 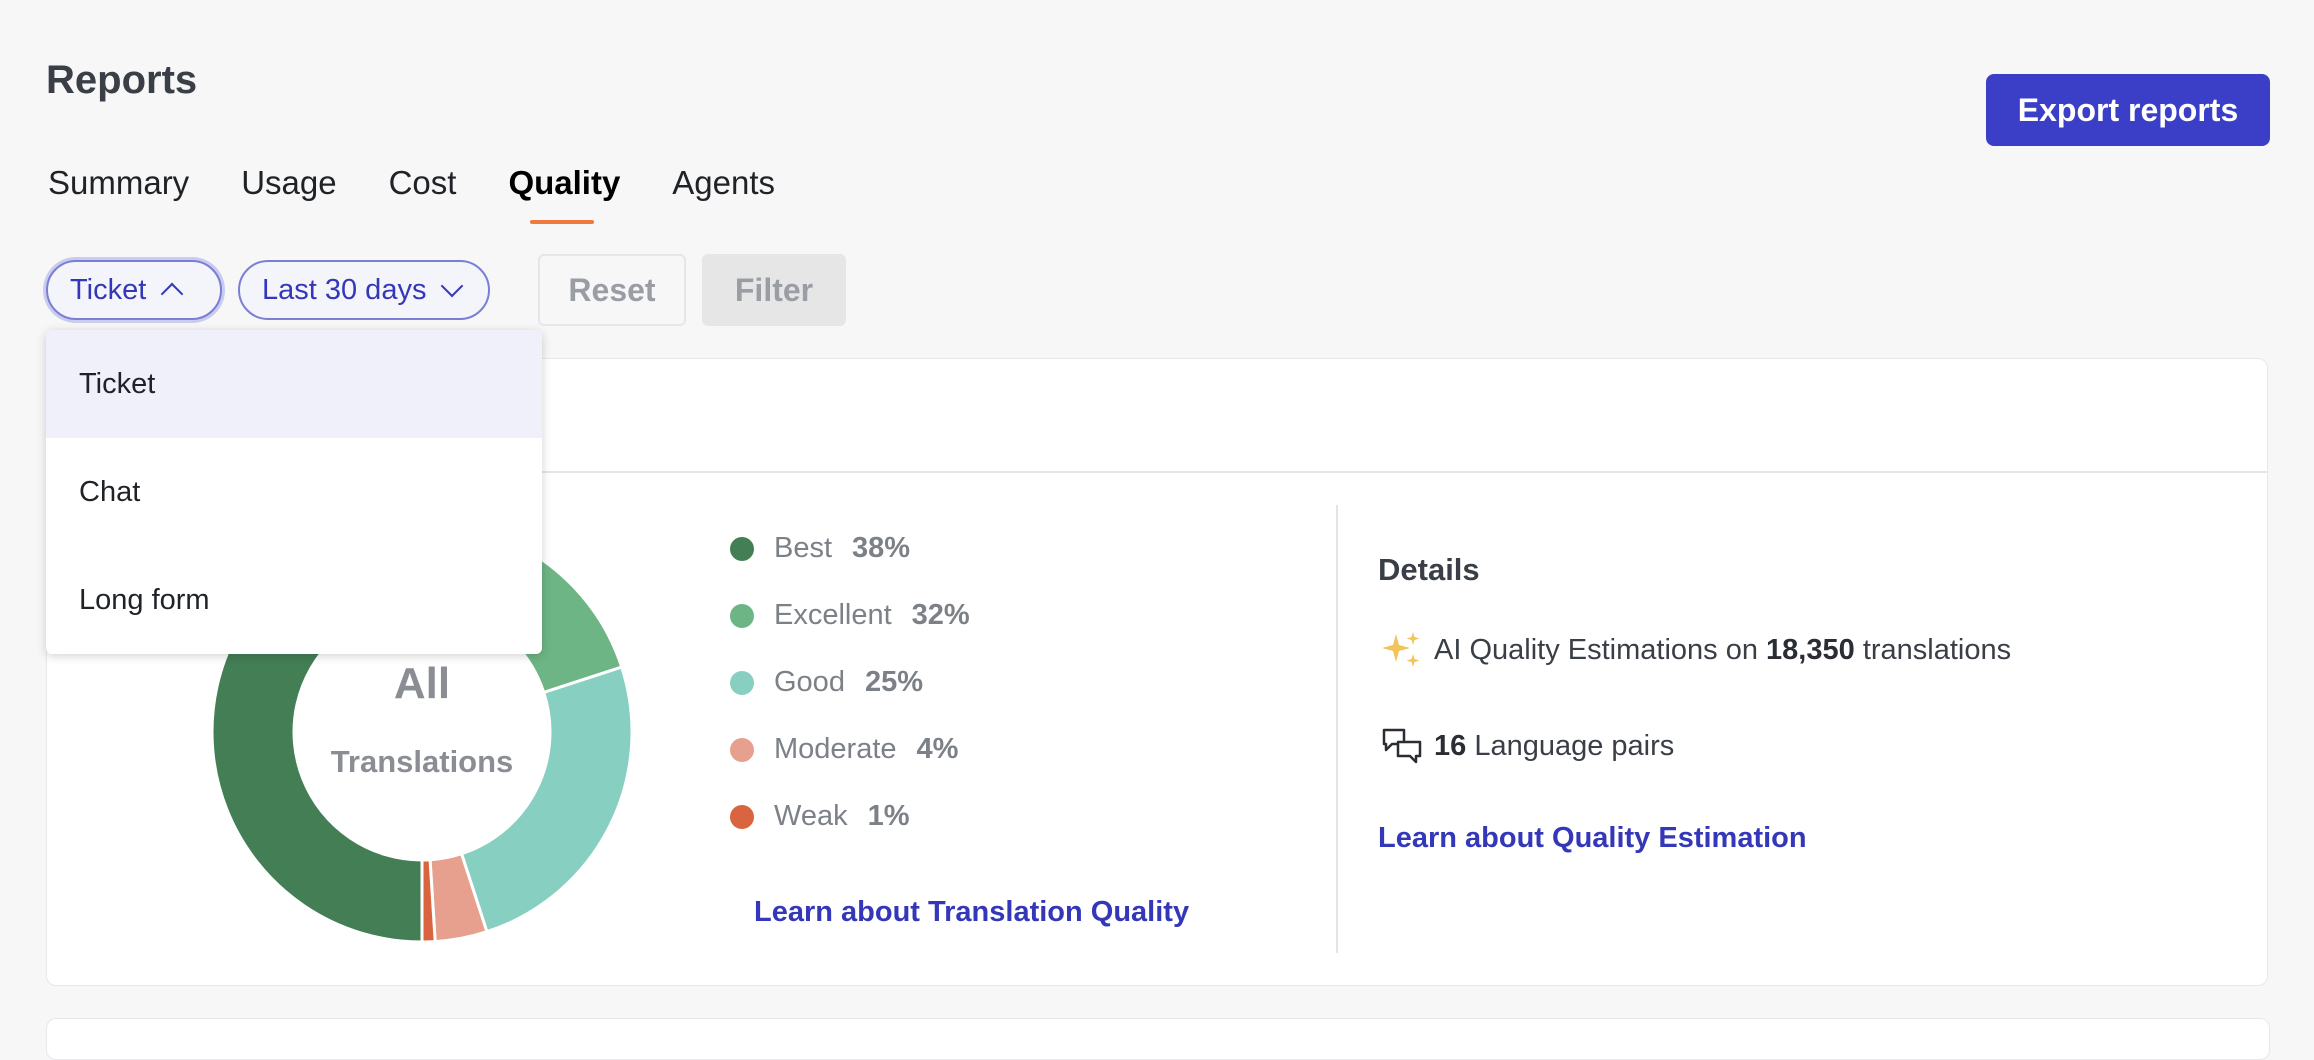 What do you see at coordinates (833, 615) in the screenshot?
I see `legend-label: Excellent` at bounding box center [833, 615].